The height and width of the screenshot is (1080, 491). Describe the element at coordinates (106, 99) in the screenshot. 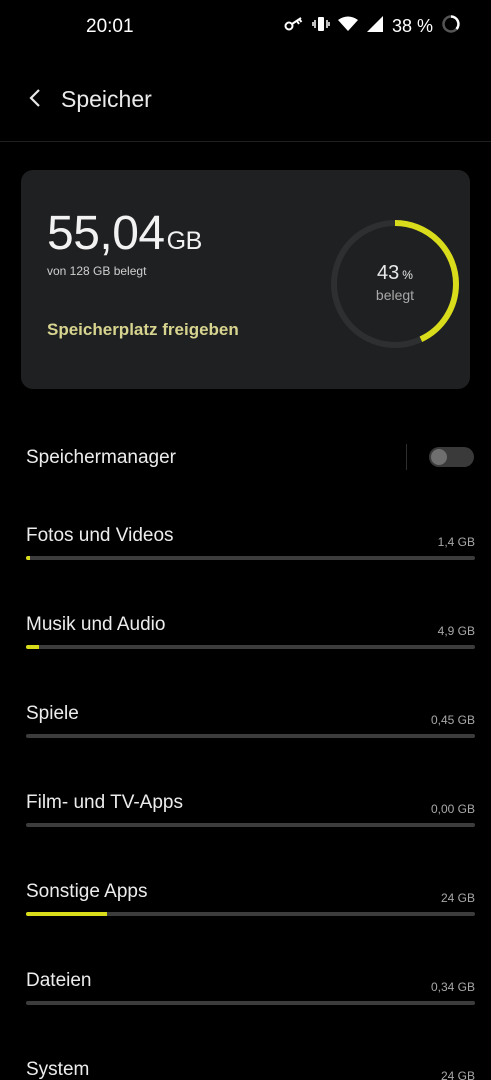

I see `page-title: Speicher` at that location.